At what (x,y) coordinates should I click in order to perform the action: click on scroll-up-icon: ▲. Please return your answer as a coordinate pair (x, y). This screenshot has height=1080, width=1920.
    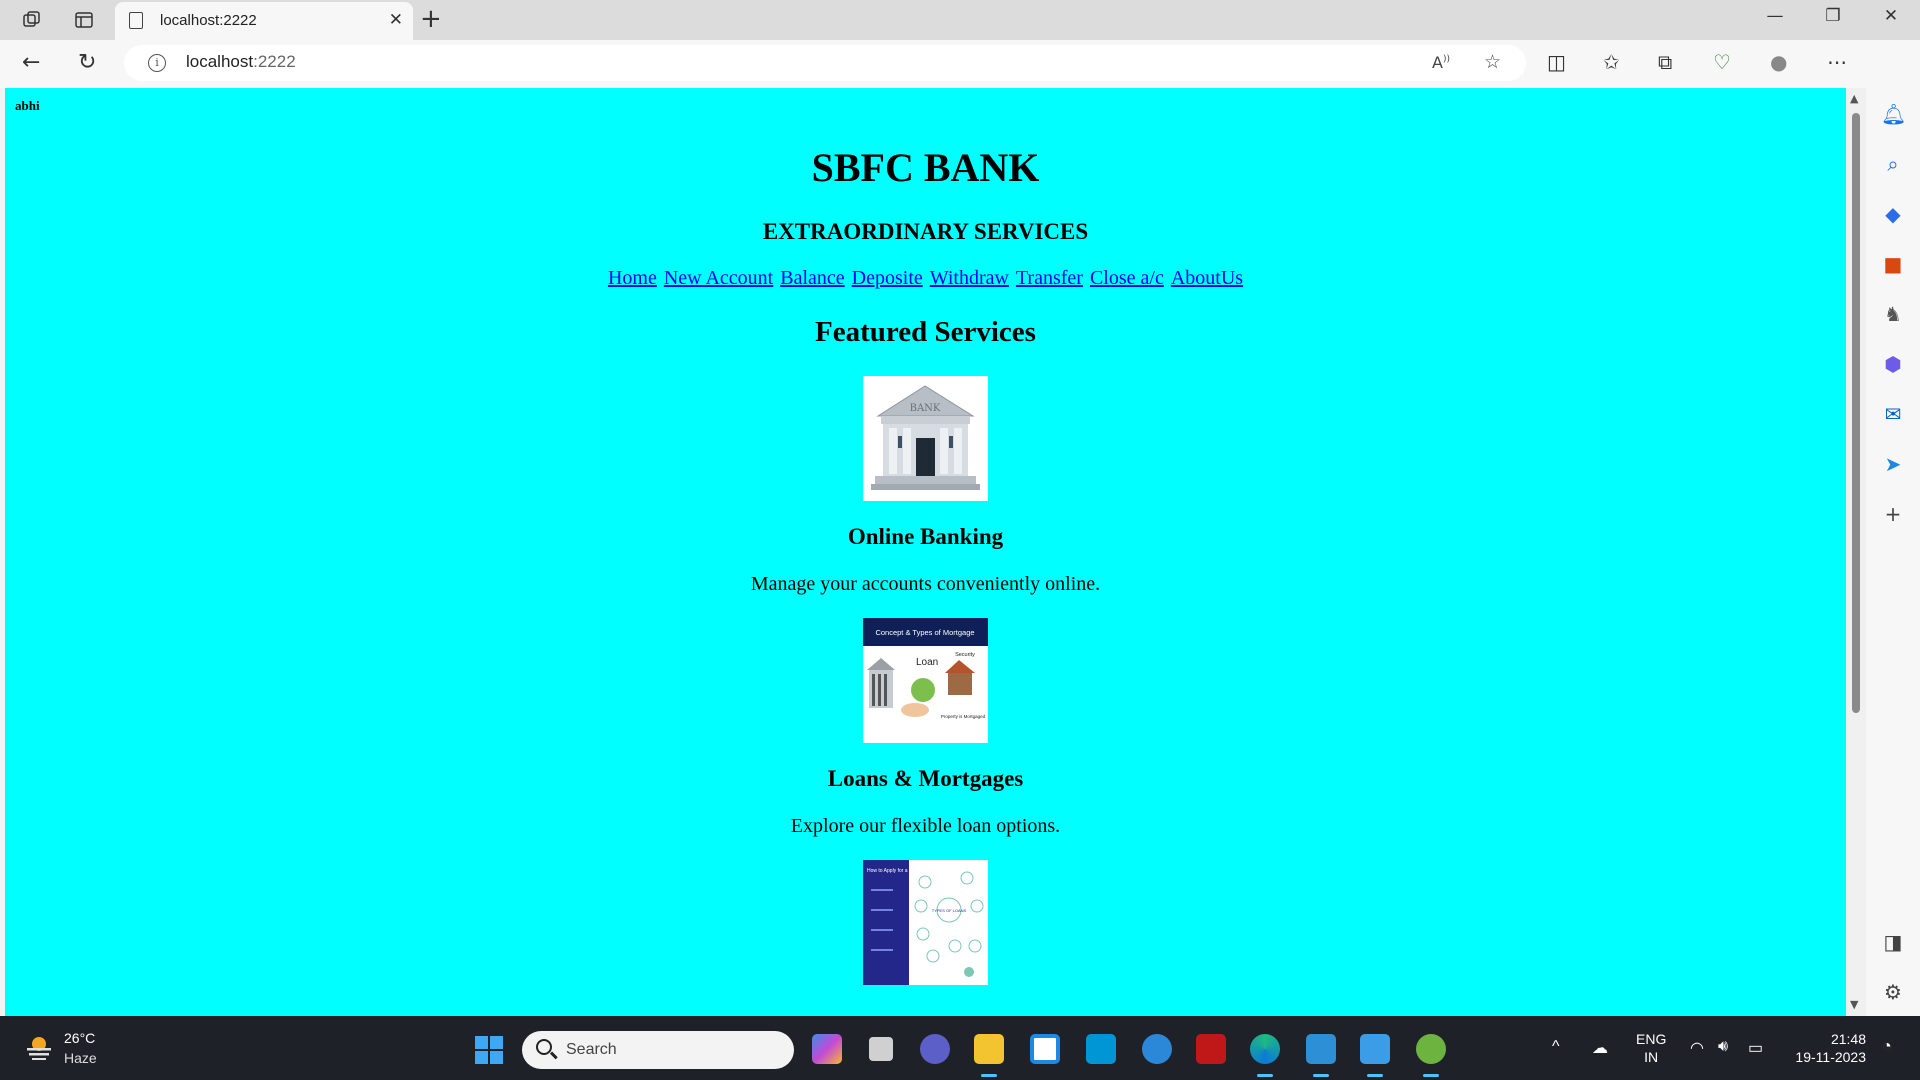
    Looking at the image, I should click on (1854, 98).